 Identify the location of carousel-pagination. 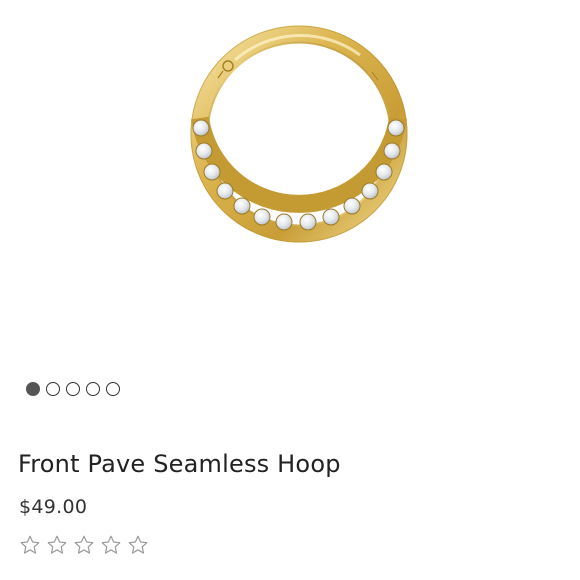
(73, 389).